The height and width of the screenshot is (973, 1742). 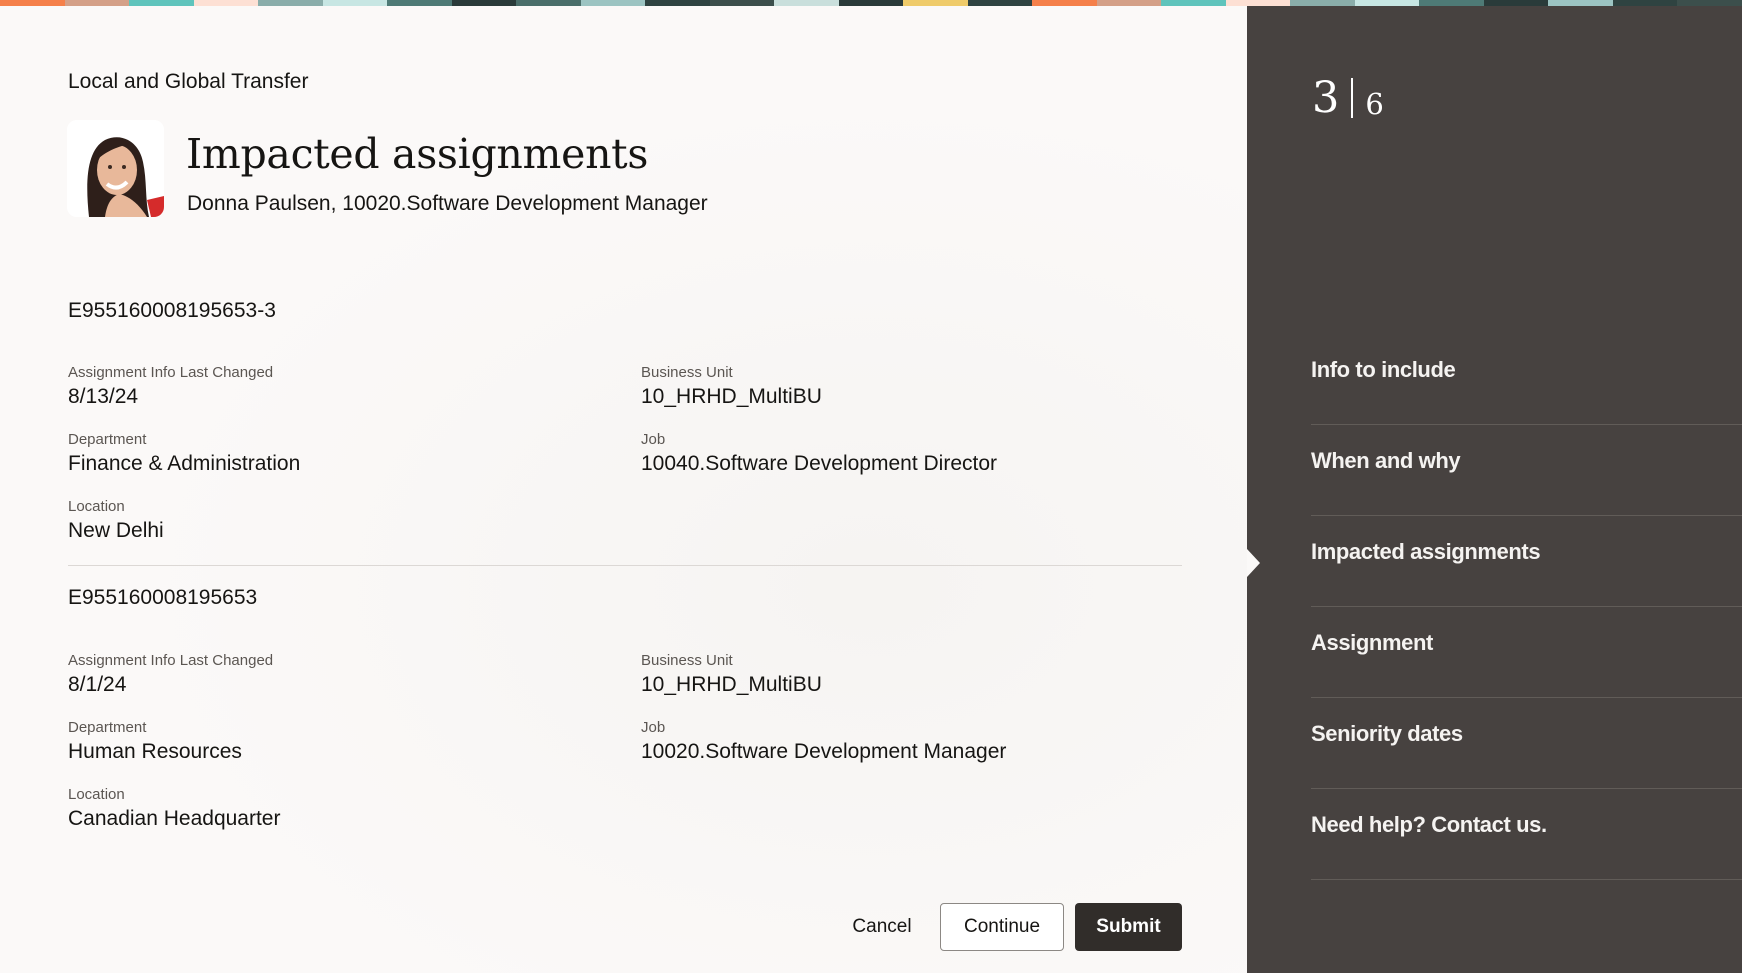 I want to click on page-title: Impacted assignments, so click(x=417, y=154).